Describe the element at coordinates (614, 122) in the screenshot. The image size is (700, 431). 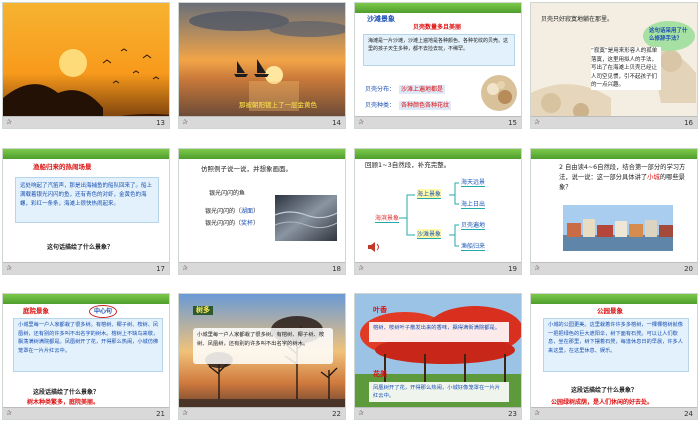
I see `slide-footer: ✰ 16` at that location.